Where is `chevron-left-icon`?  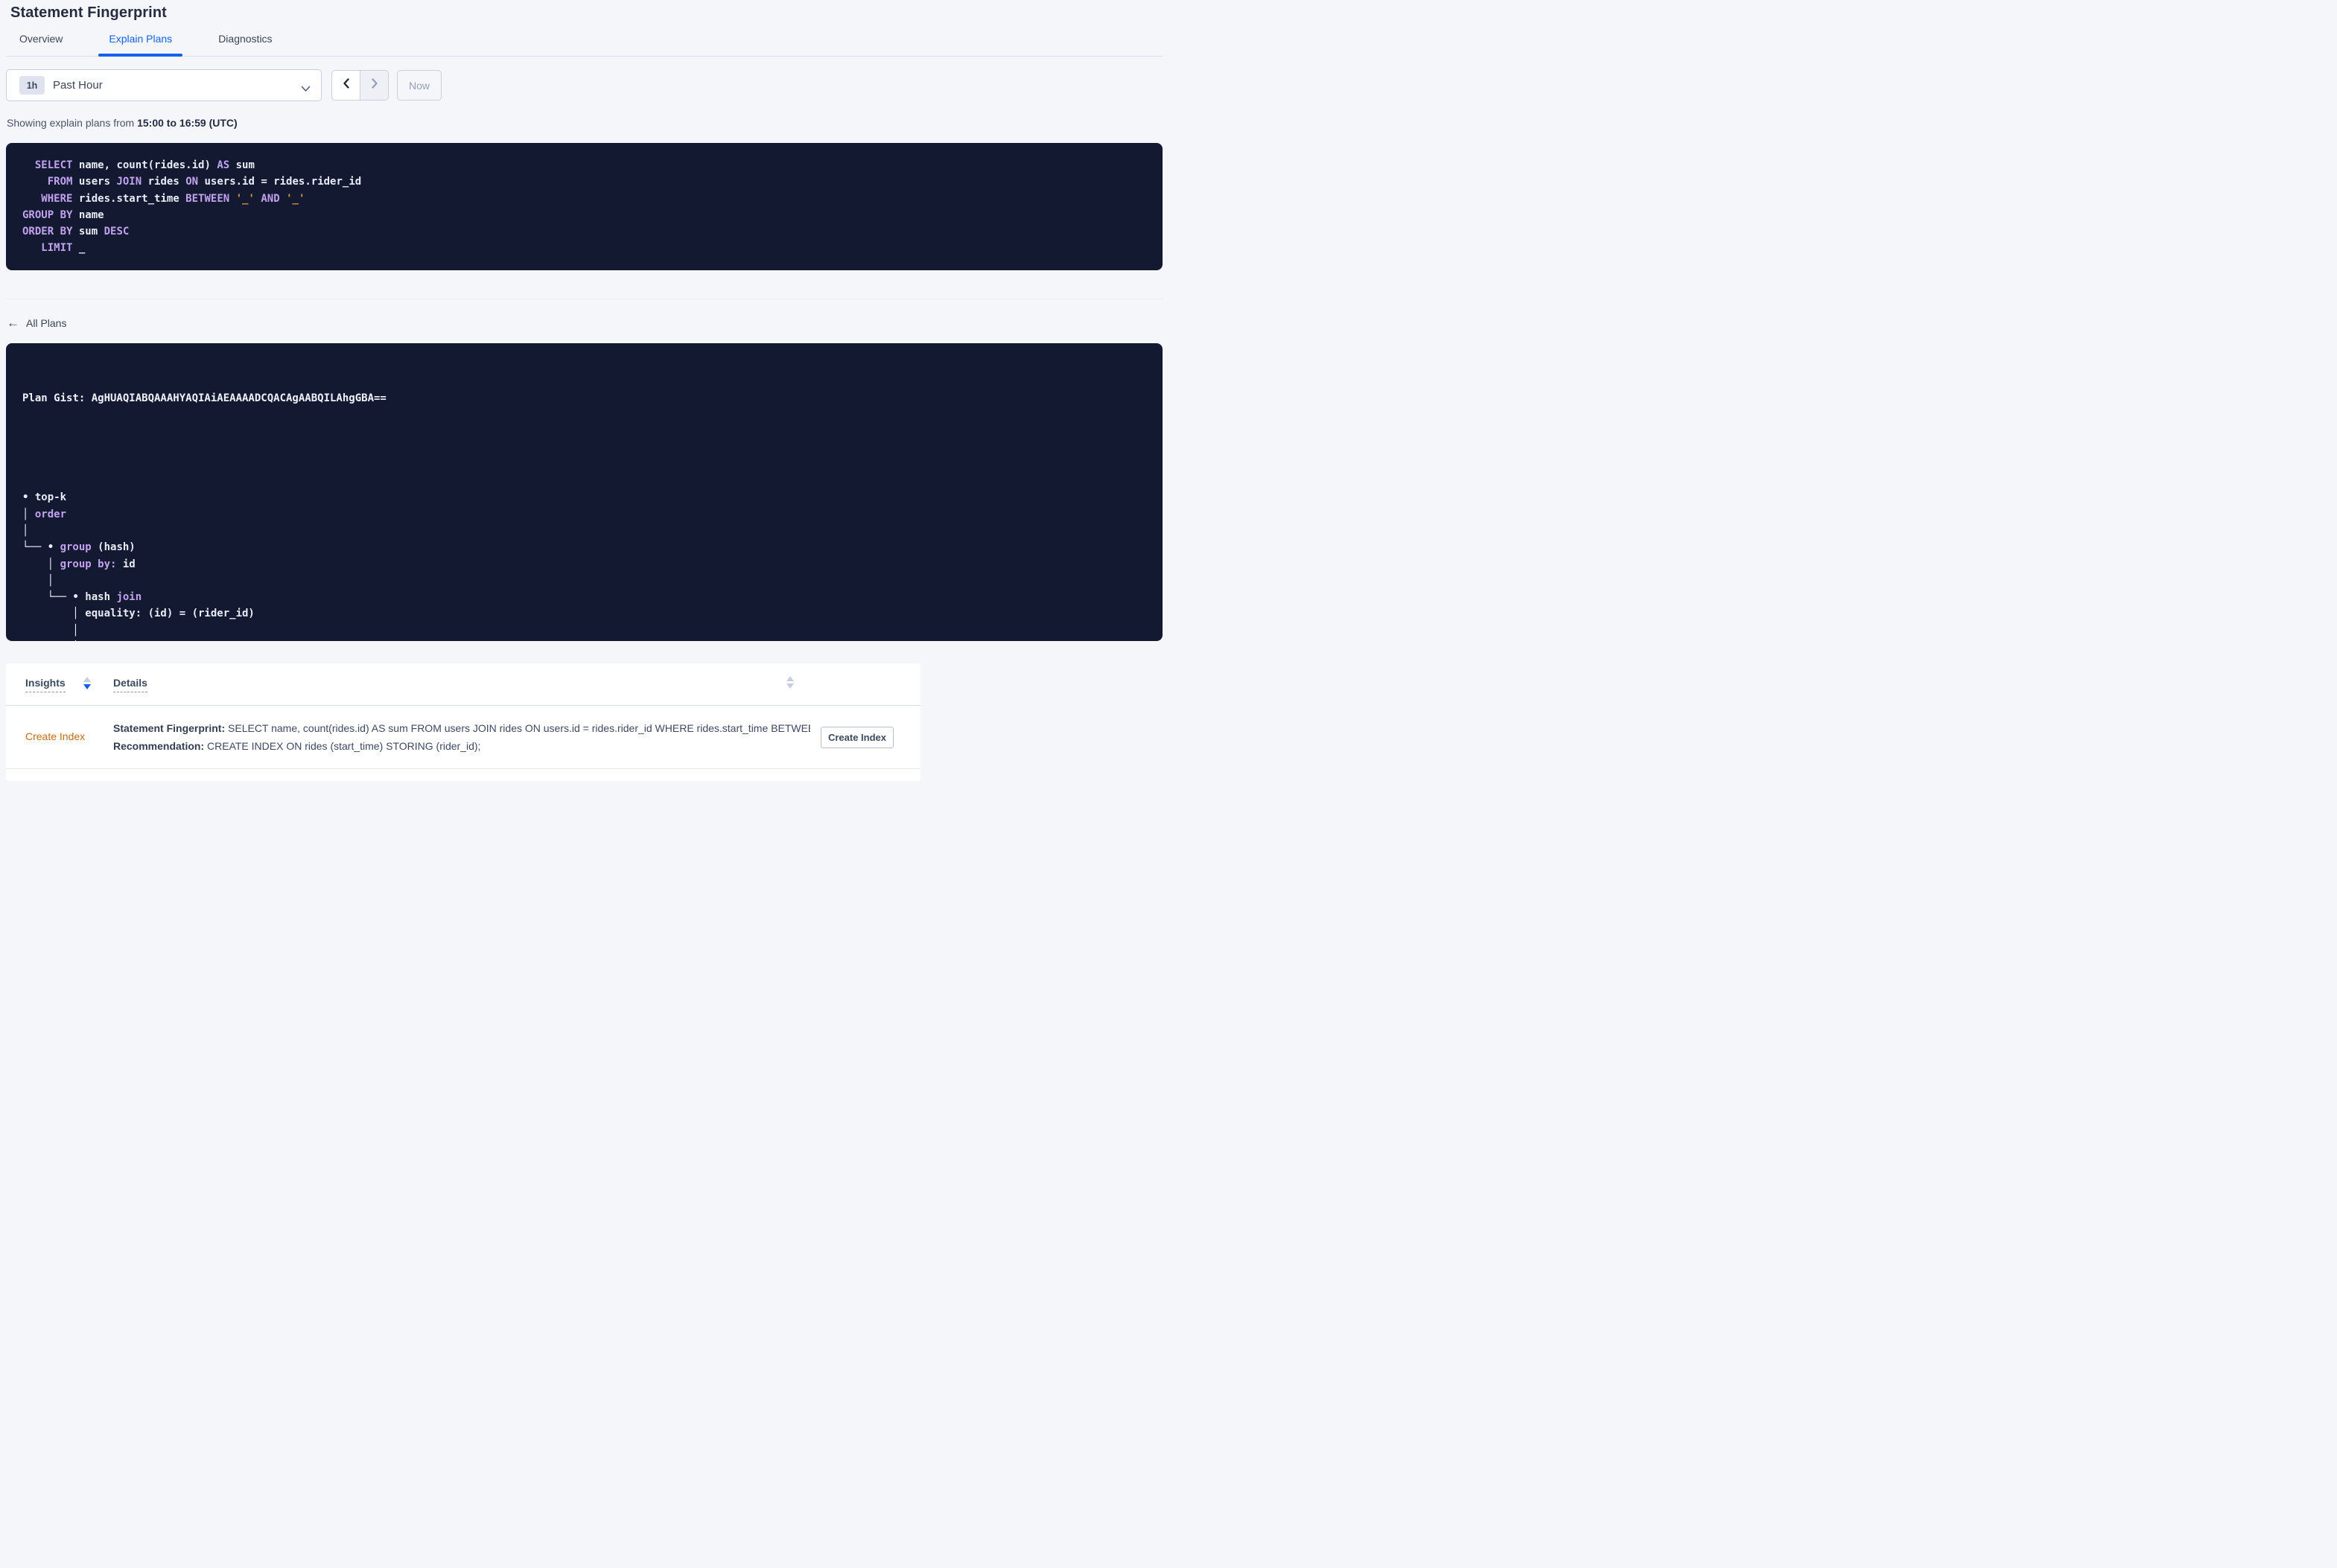 chevron-left-icon is located at coordinates (346, 85).